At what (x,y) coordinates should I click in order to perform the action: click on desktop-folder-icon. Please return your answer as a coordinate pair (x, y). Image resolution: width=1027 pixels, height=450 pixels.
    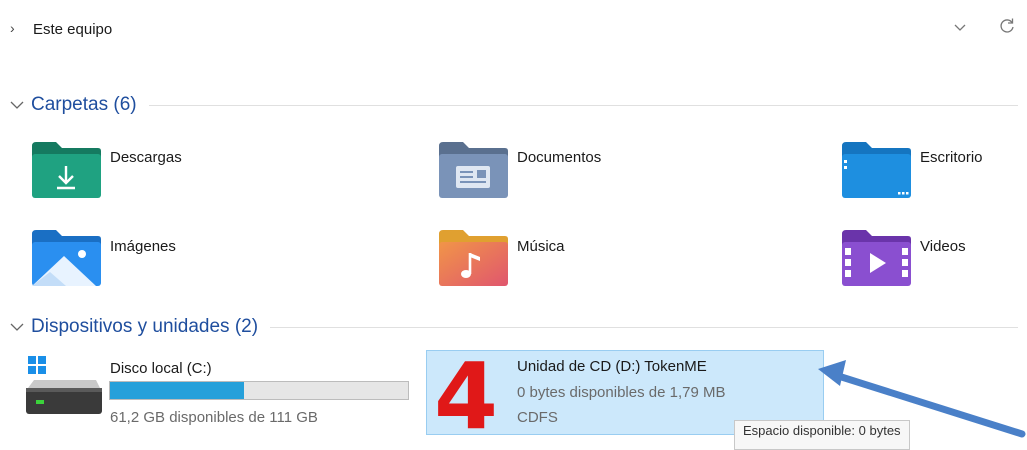
    Looking at the image, I should click on (876, 170).